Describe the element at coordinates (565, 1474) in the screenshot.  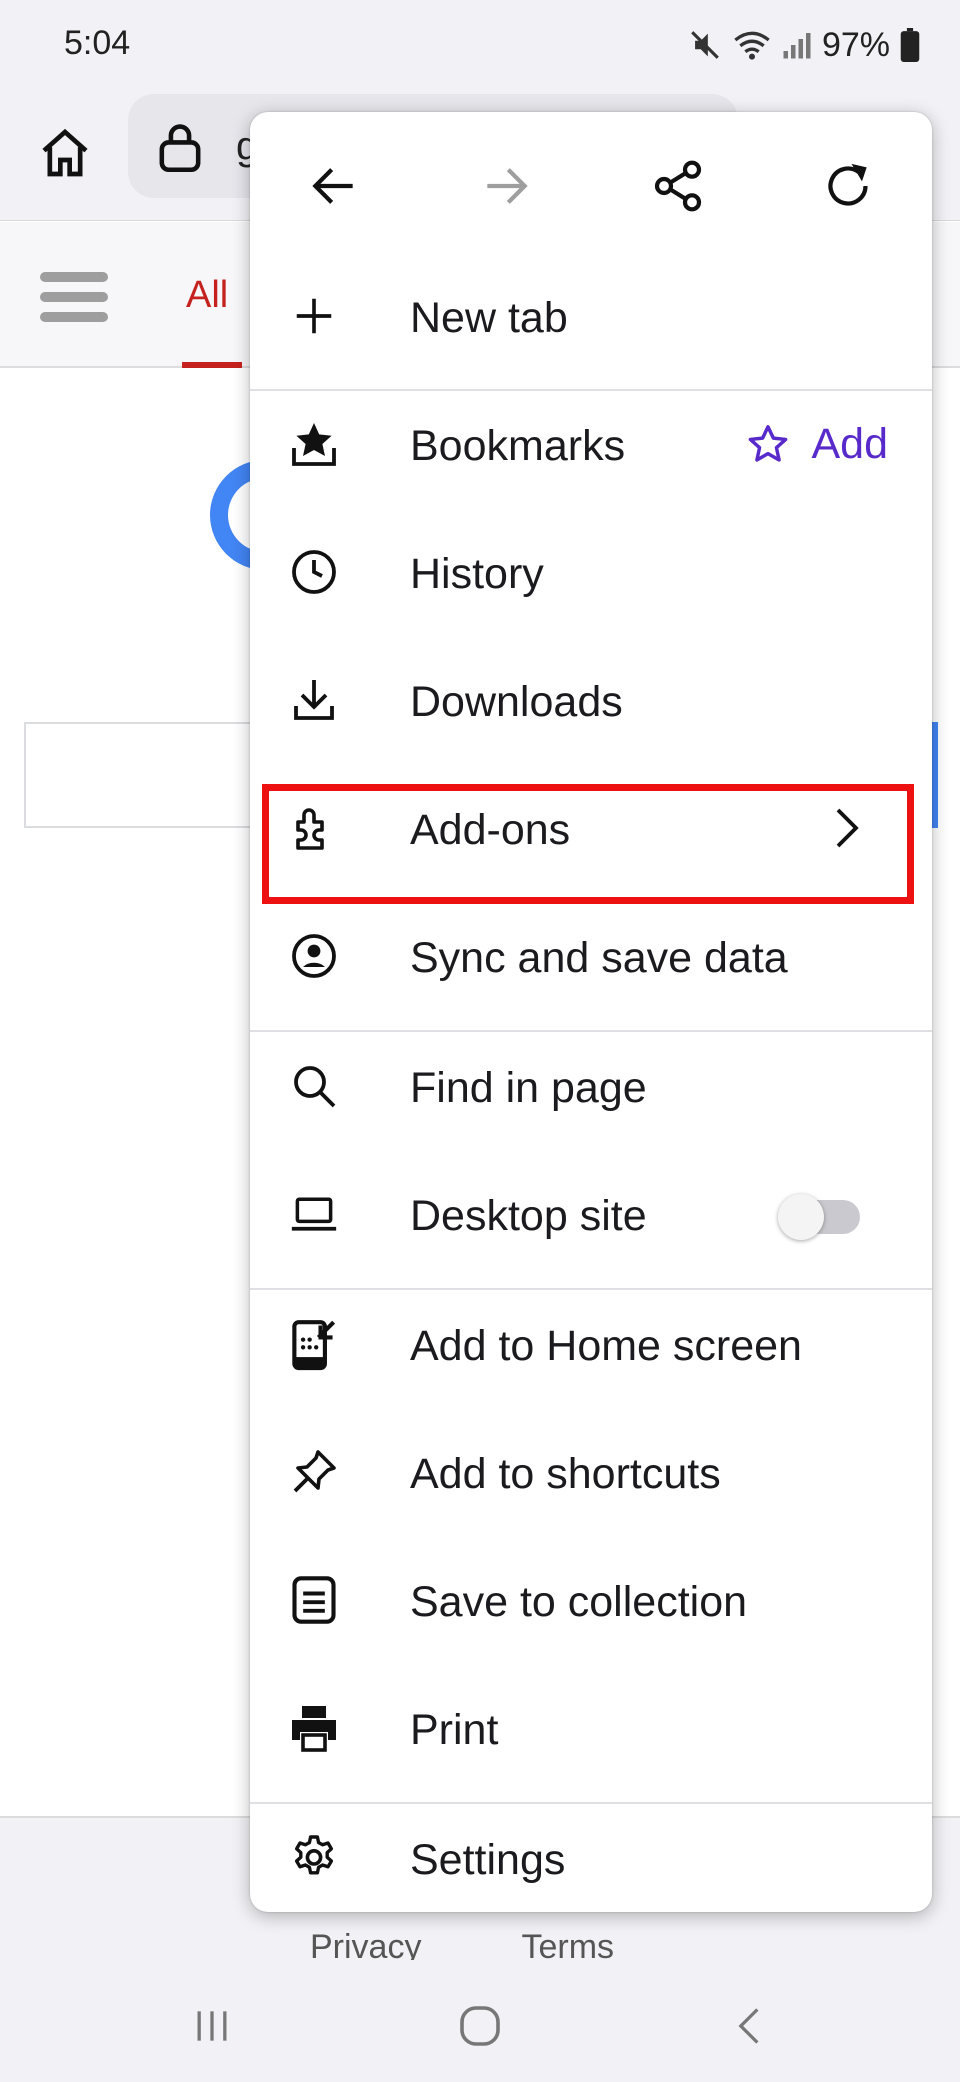
I see `menu-item-label: Add to shortcuts` at that location.